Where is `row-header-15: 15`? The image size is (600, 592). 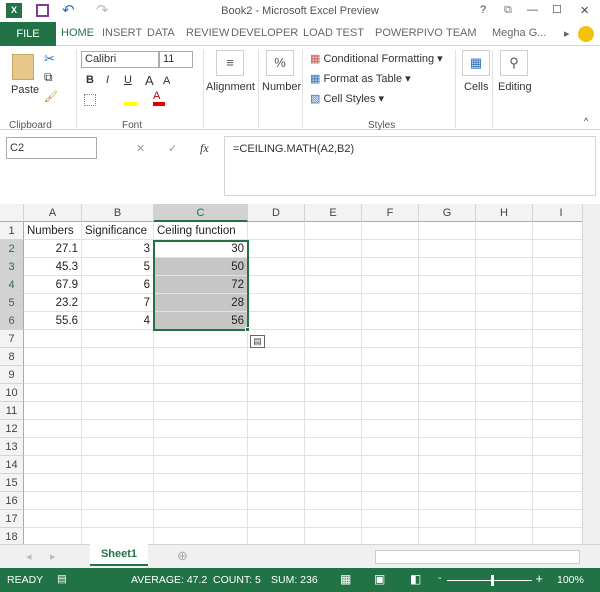
row-header-15: 15 is located at coordinates (12, 483).